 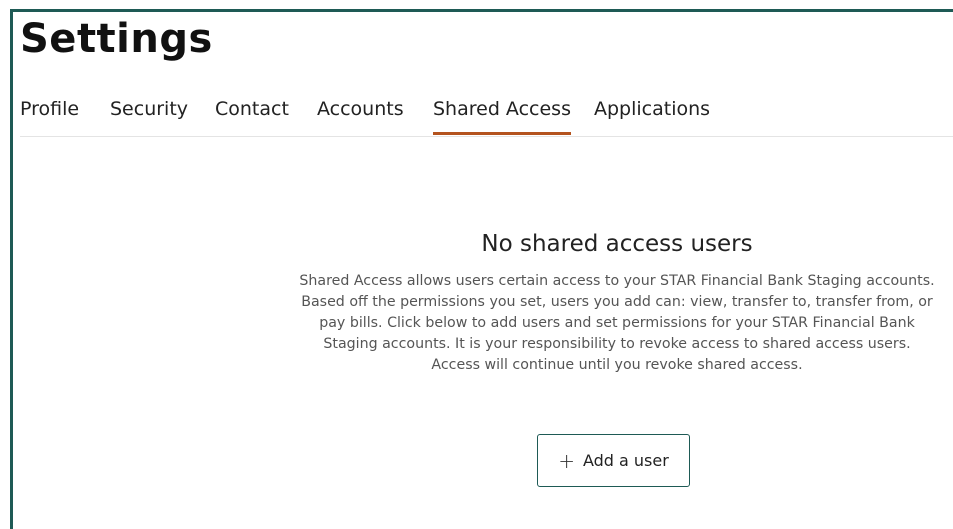 What do you see at coordinates (116, 39) in the screenshot?
I see `page-title: Settings` at bounding box center [116, 39].